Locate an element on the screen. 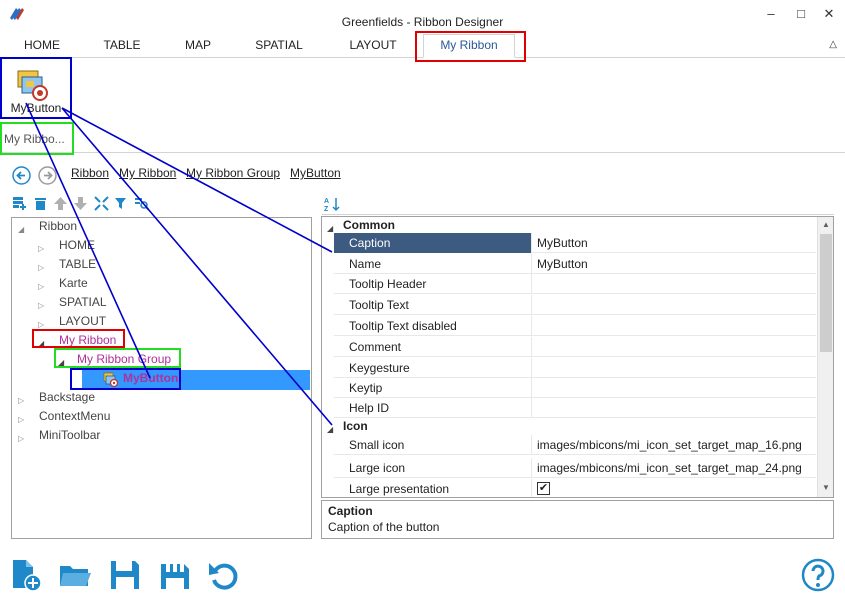 The width and height of the screenshot is (845, 600). delete-icon is located at coordinates (40, 203).